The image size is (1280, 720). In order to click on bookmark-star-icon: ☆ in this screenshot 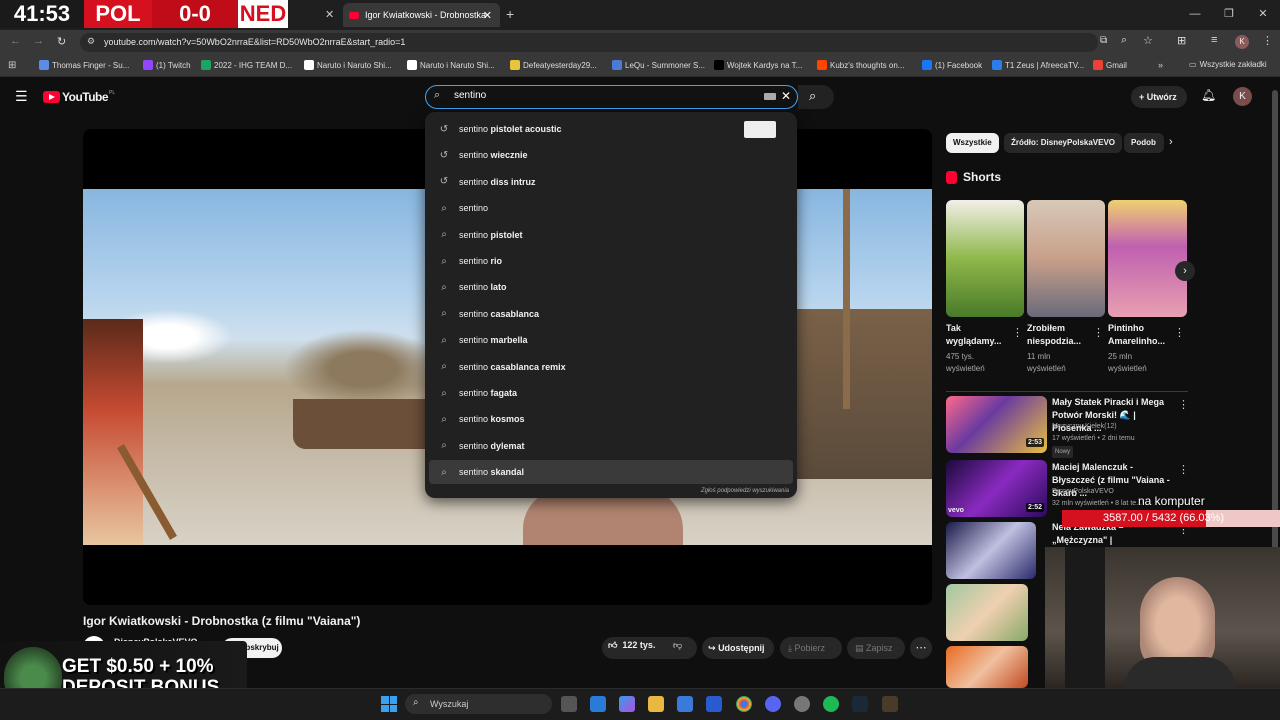, I will do `click(1148, 40)`.